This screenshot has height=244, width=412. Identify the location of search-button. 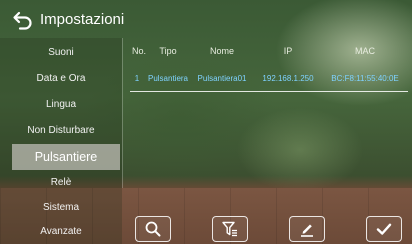
(153, 229).